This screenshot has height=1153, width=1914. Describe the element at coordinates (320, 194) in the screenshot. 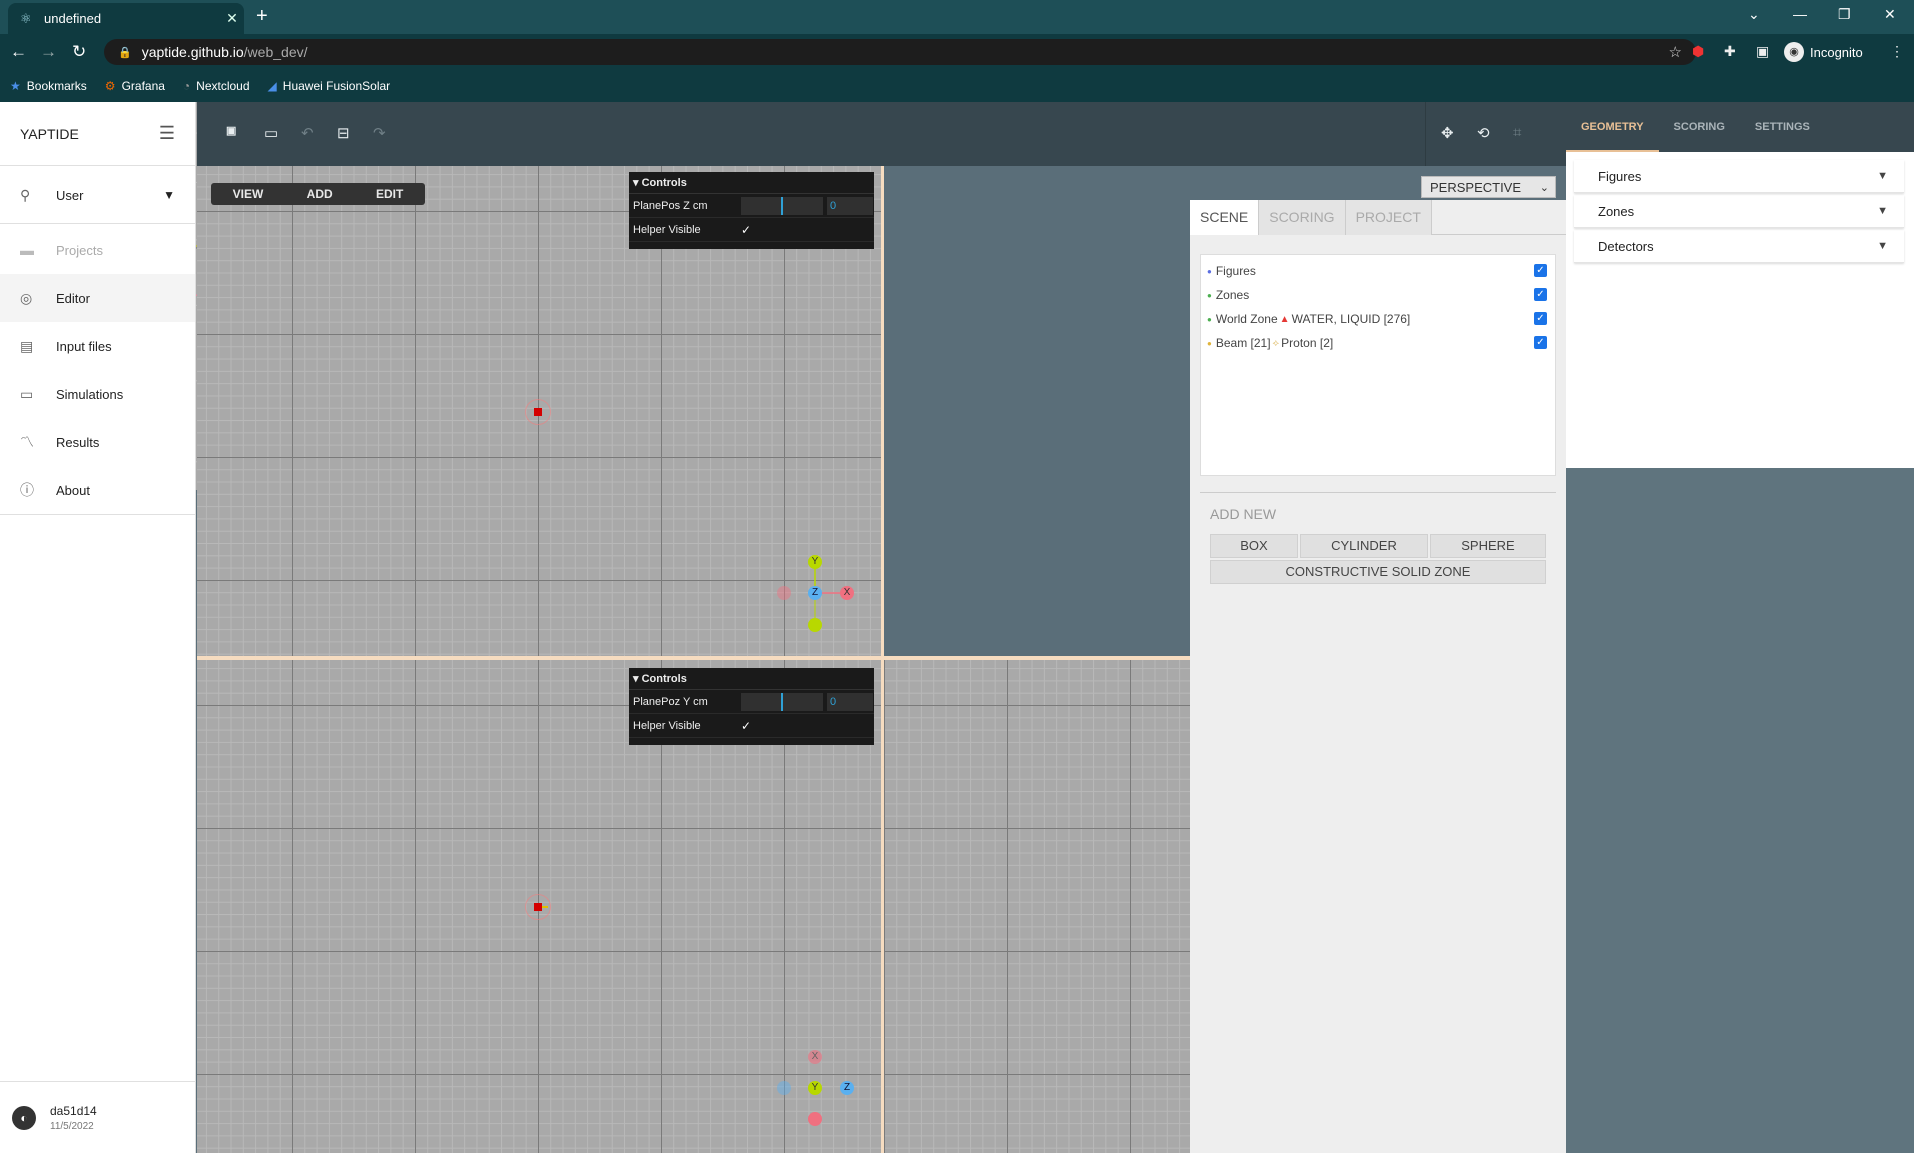

I see `menu-add: ADD` at that location.